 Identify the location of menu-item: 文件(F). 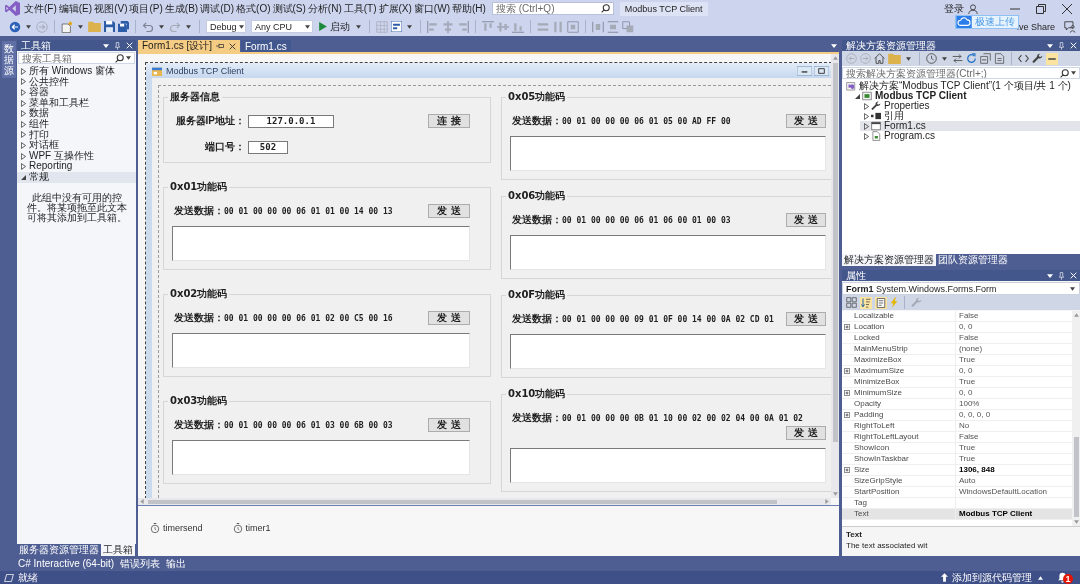
(40, 8).